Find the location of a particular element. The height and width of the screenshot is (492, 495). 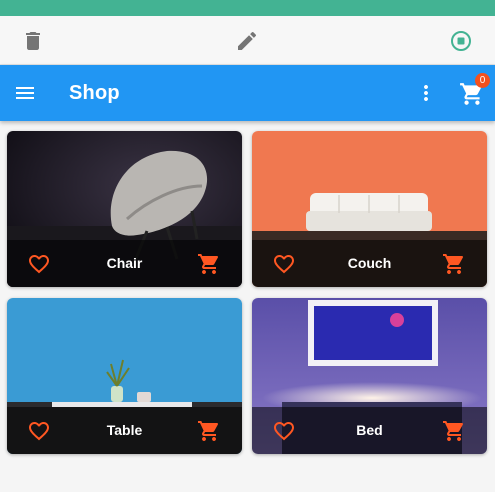

stop-circle-icon is located at coordinates (461, 41).